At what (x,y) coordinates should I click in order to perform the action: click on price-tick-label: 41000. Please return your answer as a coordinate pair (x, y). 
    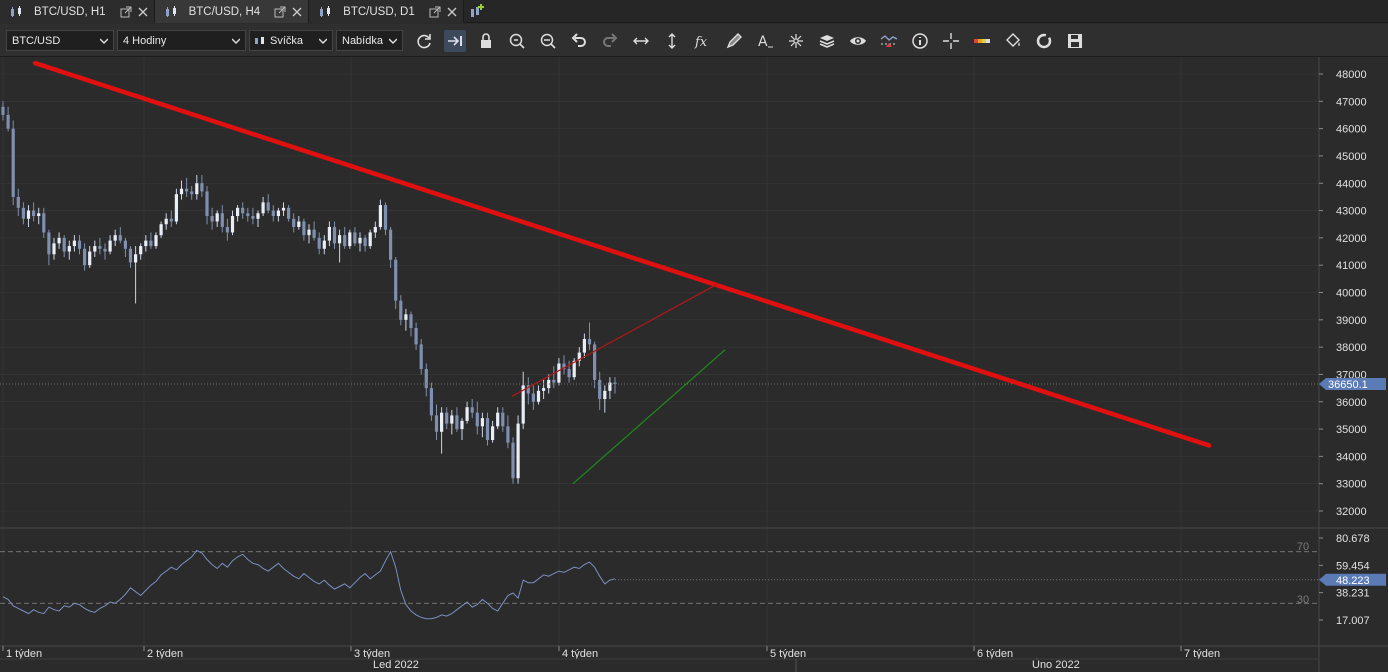
    Looking at the image, I should click on (1351, 266).